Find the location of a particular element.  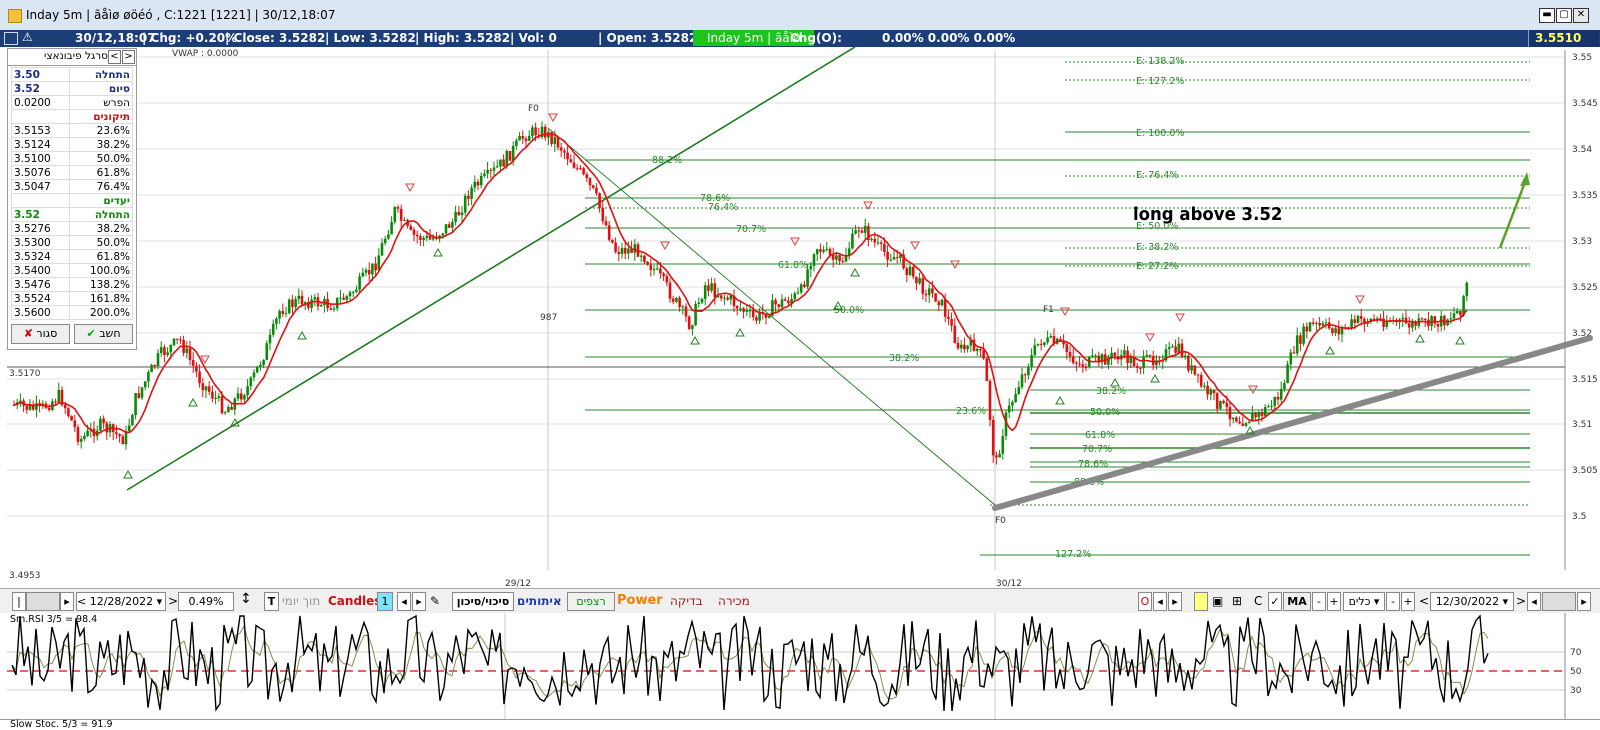

date-right-prev: < is located at coordinates (1424, 601).